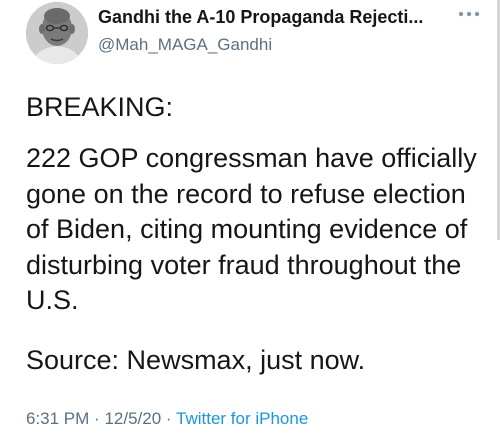 The height and width of the screenshot is (438, 500). What do you see at coordinates (246, 193) in the screenshot?
I see `tweet-body-line: gone on the record to refuse election` at bounding box center [246, 193].